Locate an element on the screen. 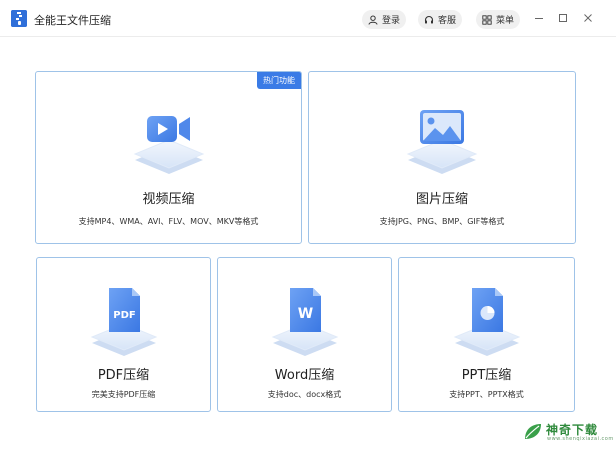  hot-feature-badge: 热门功能 is located at coordinates (279, 80).